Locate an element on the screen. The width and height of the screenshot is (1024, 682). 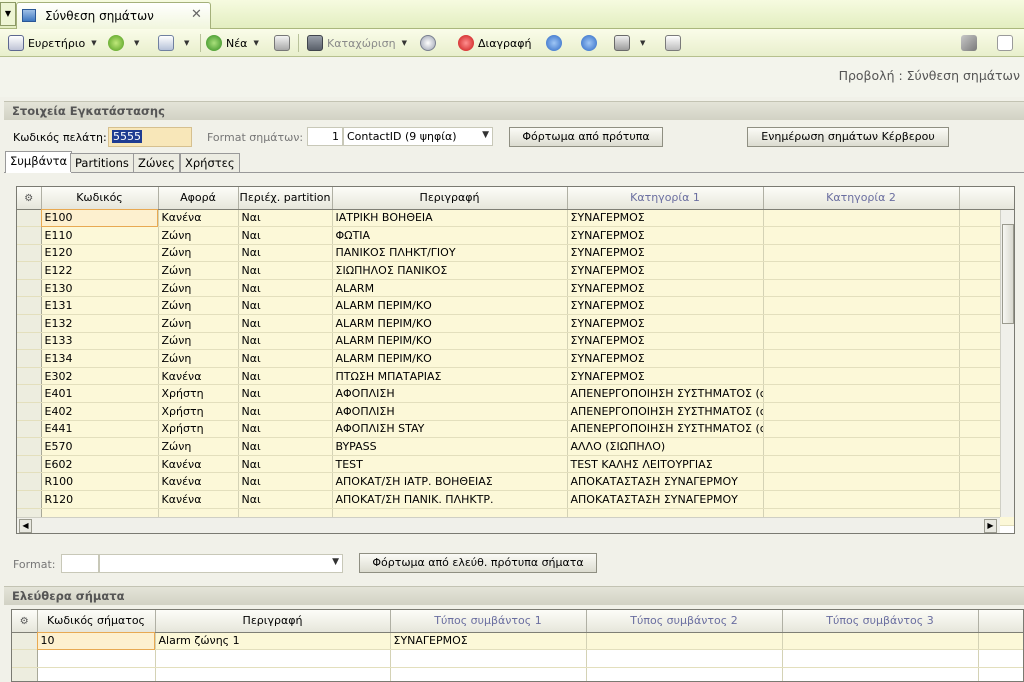
column-header-concerns: Αφορά is located at coordinates (198, 198).